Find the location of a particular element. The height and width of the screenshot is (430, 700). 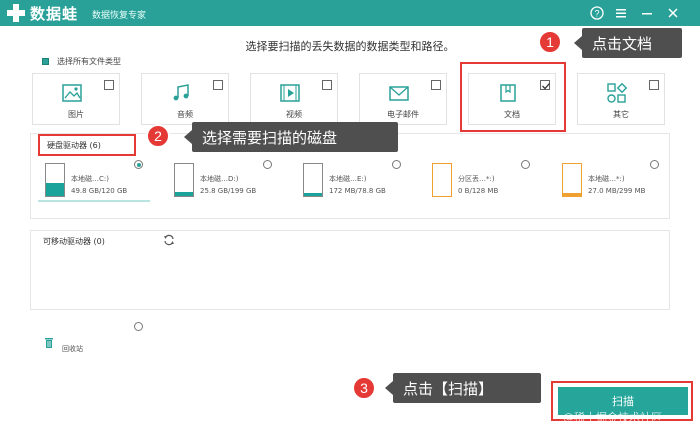

callout-text: 点击【扫描】 is located at coordinates (448, 388).